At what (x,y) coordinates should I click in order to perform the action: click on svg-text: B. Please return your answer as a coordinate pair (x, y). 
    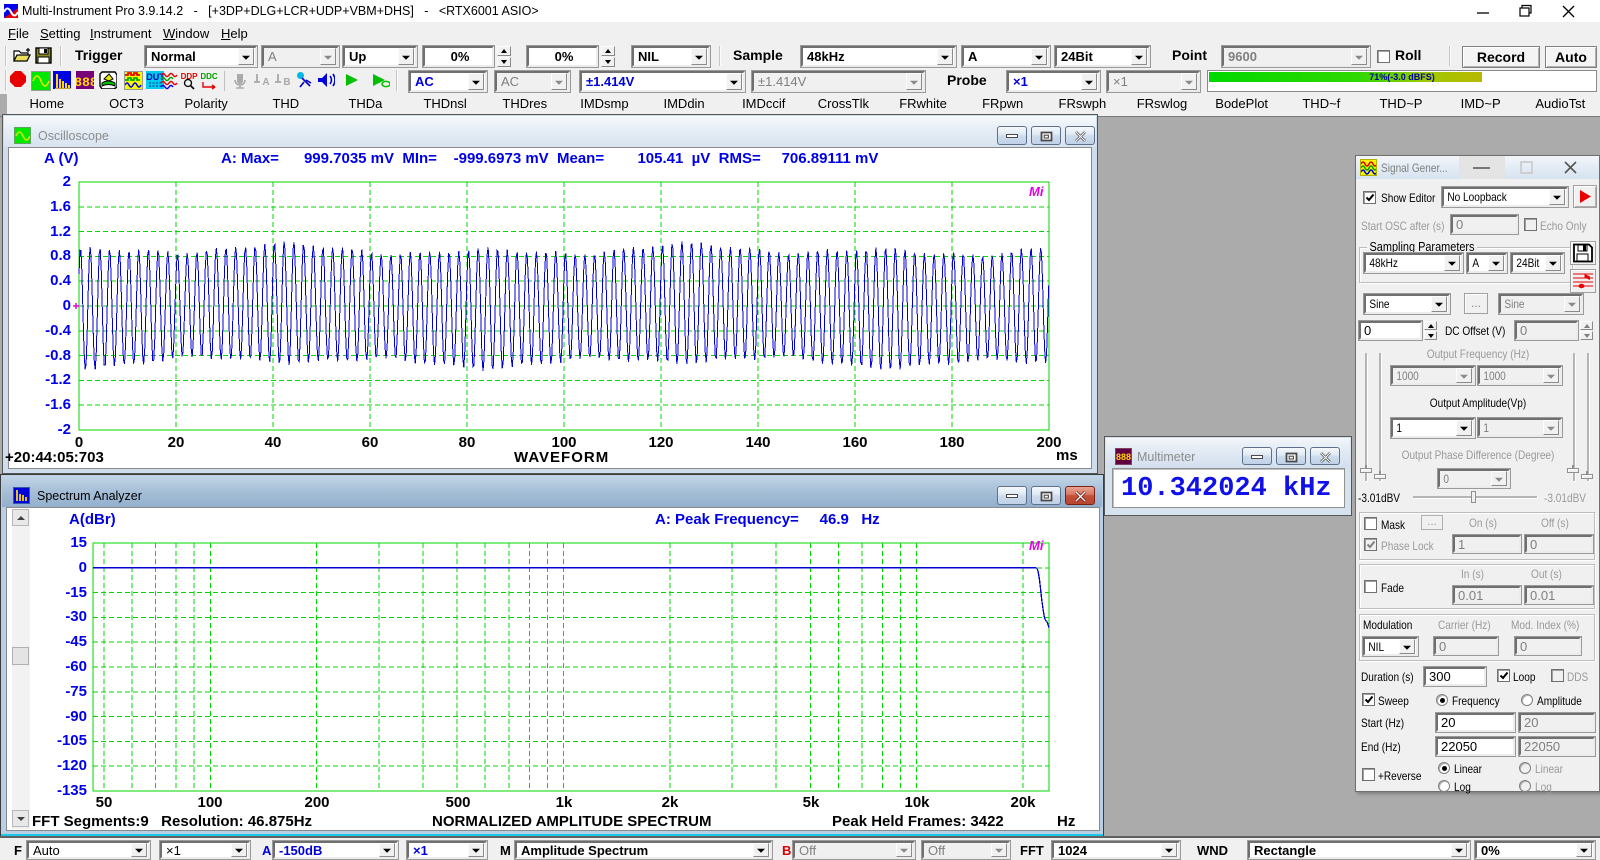
    Looking at the image, I should click on (286, 82).